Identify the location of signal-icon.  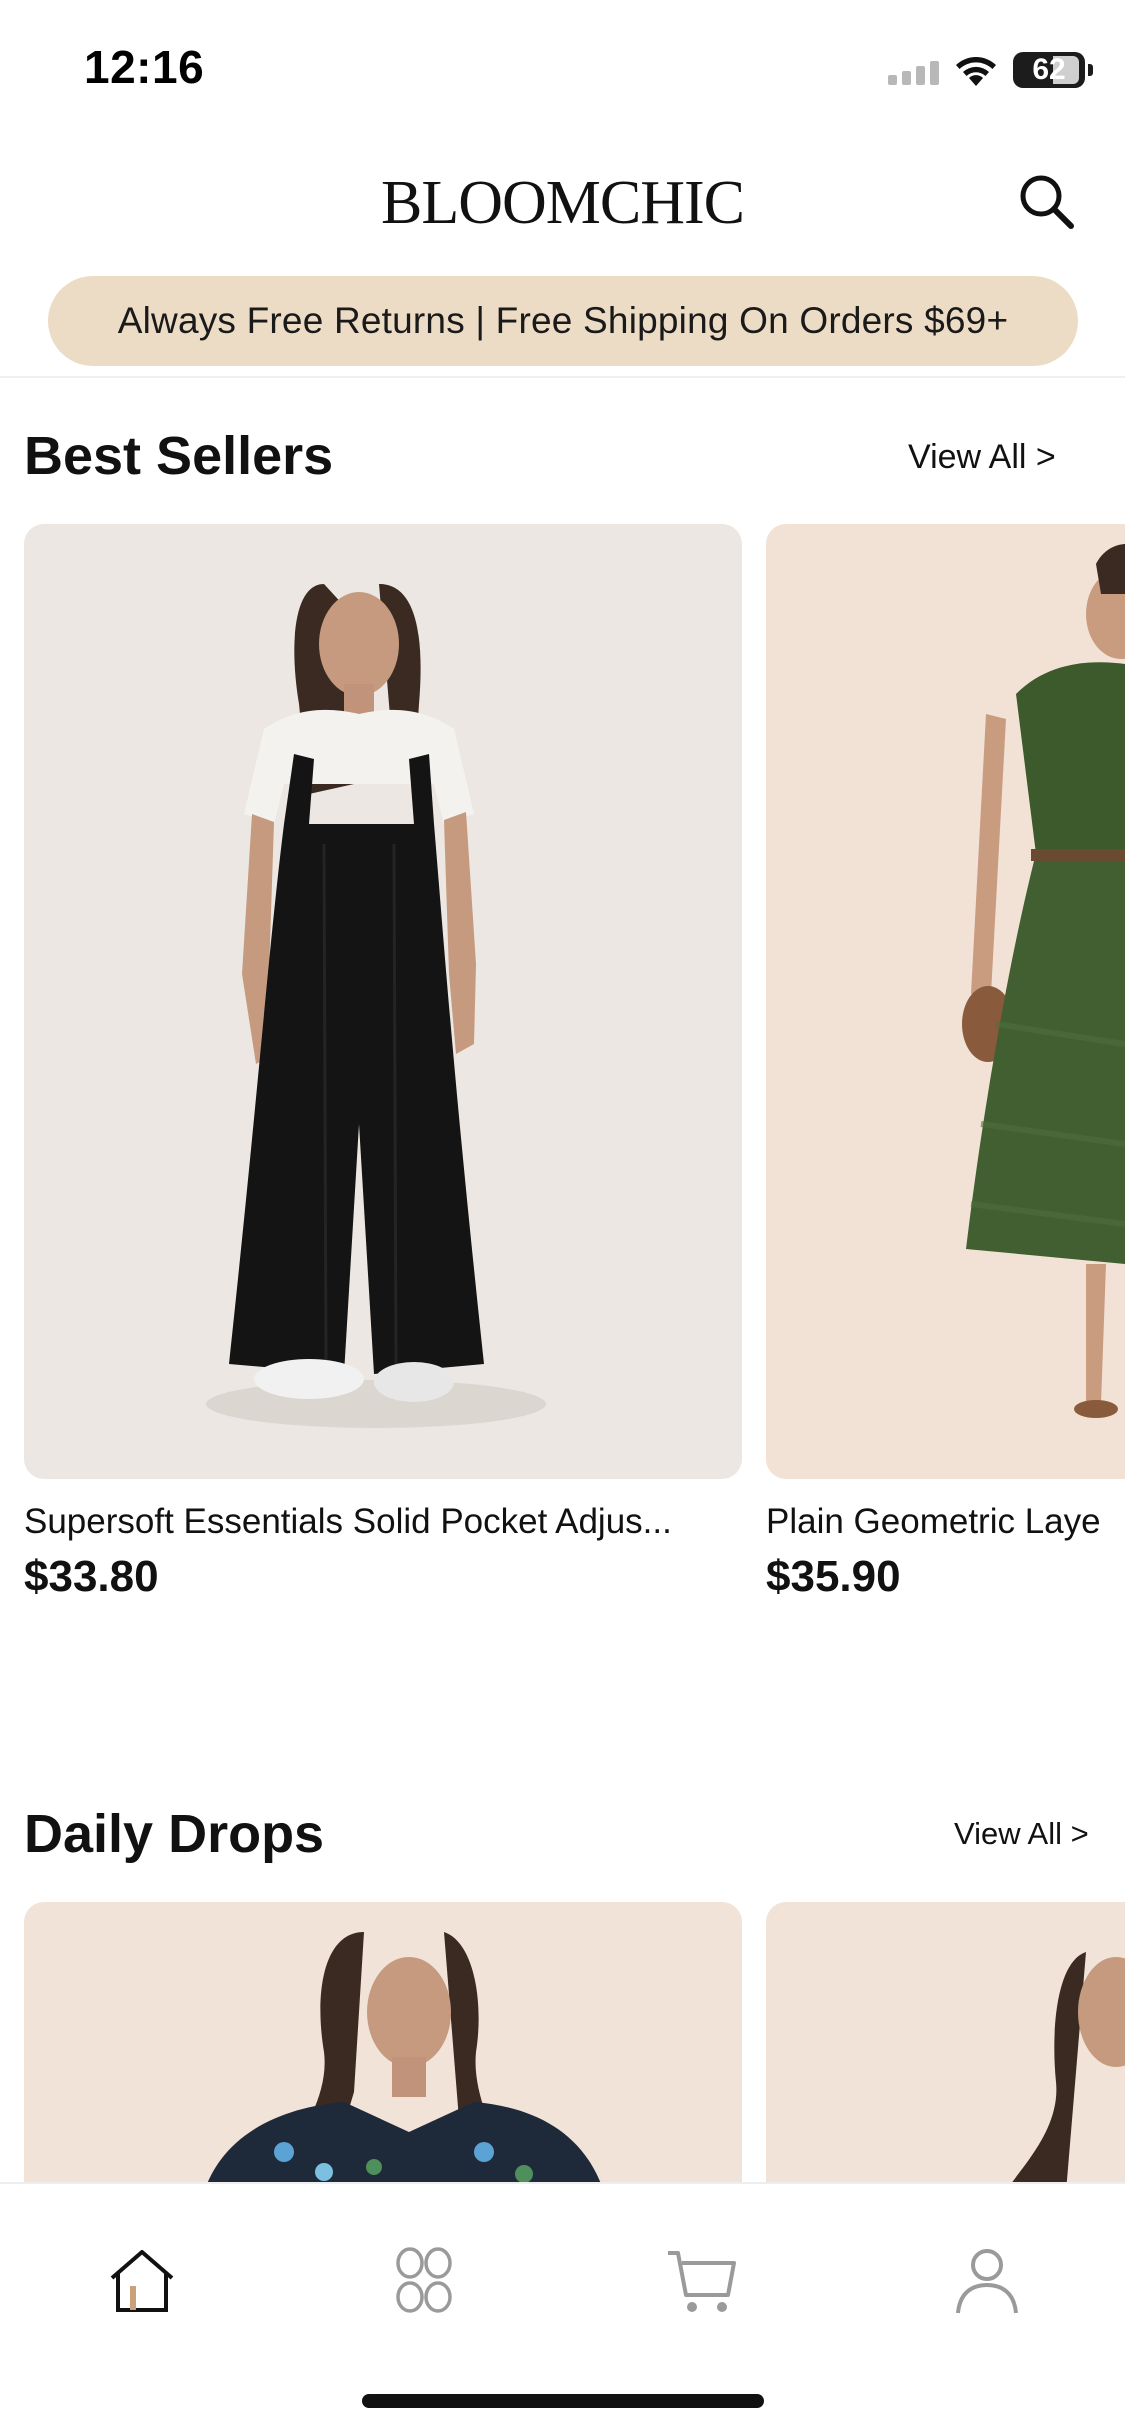
(913, 70).